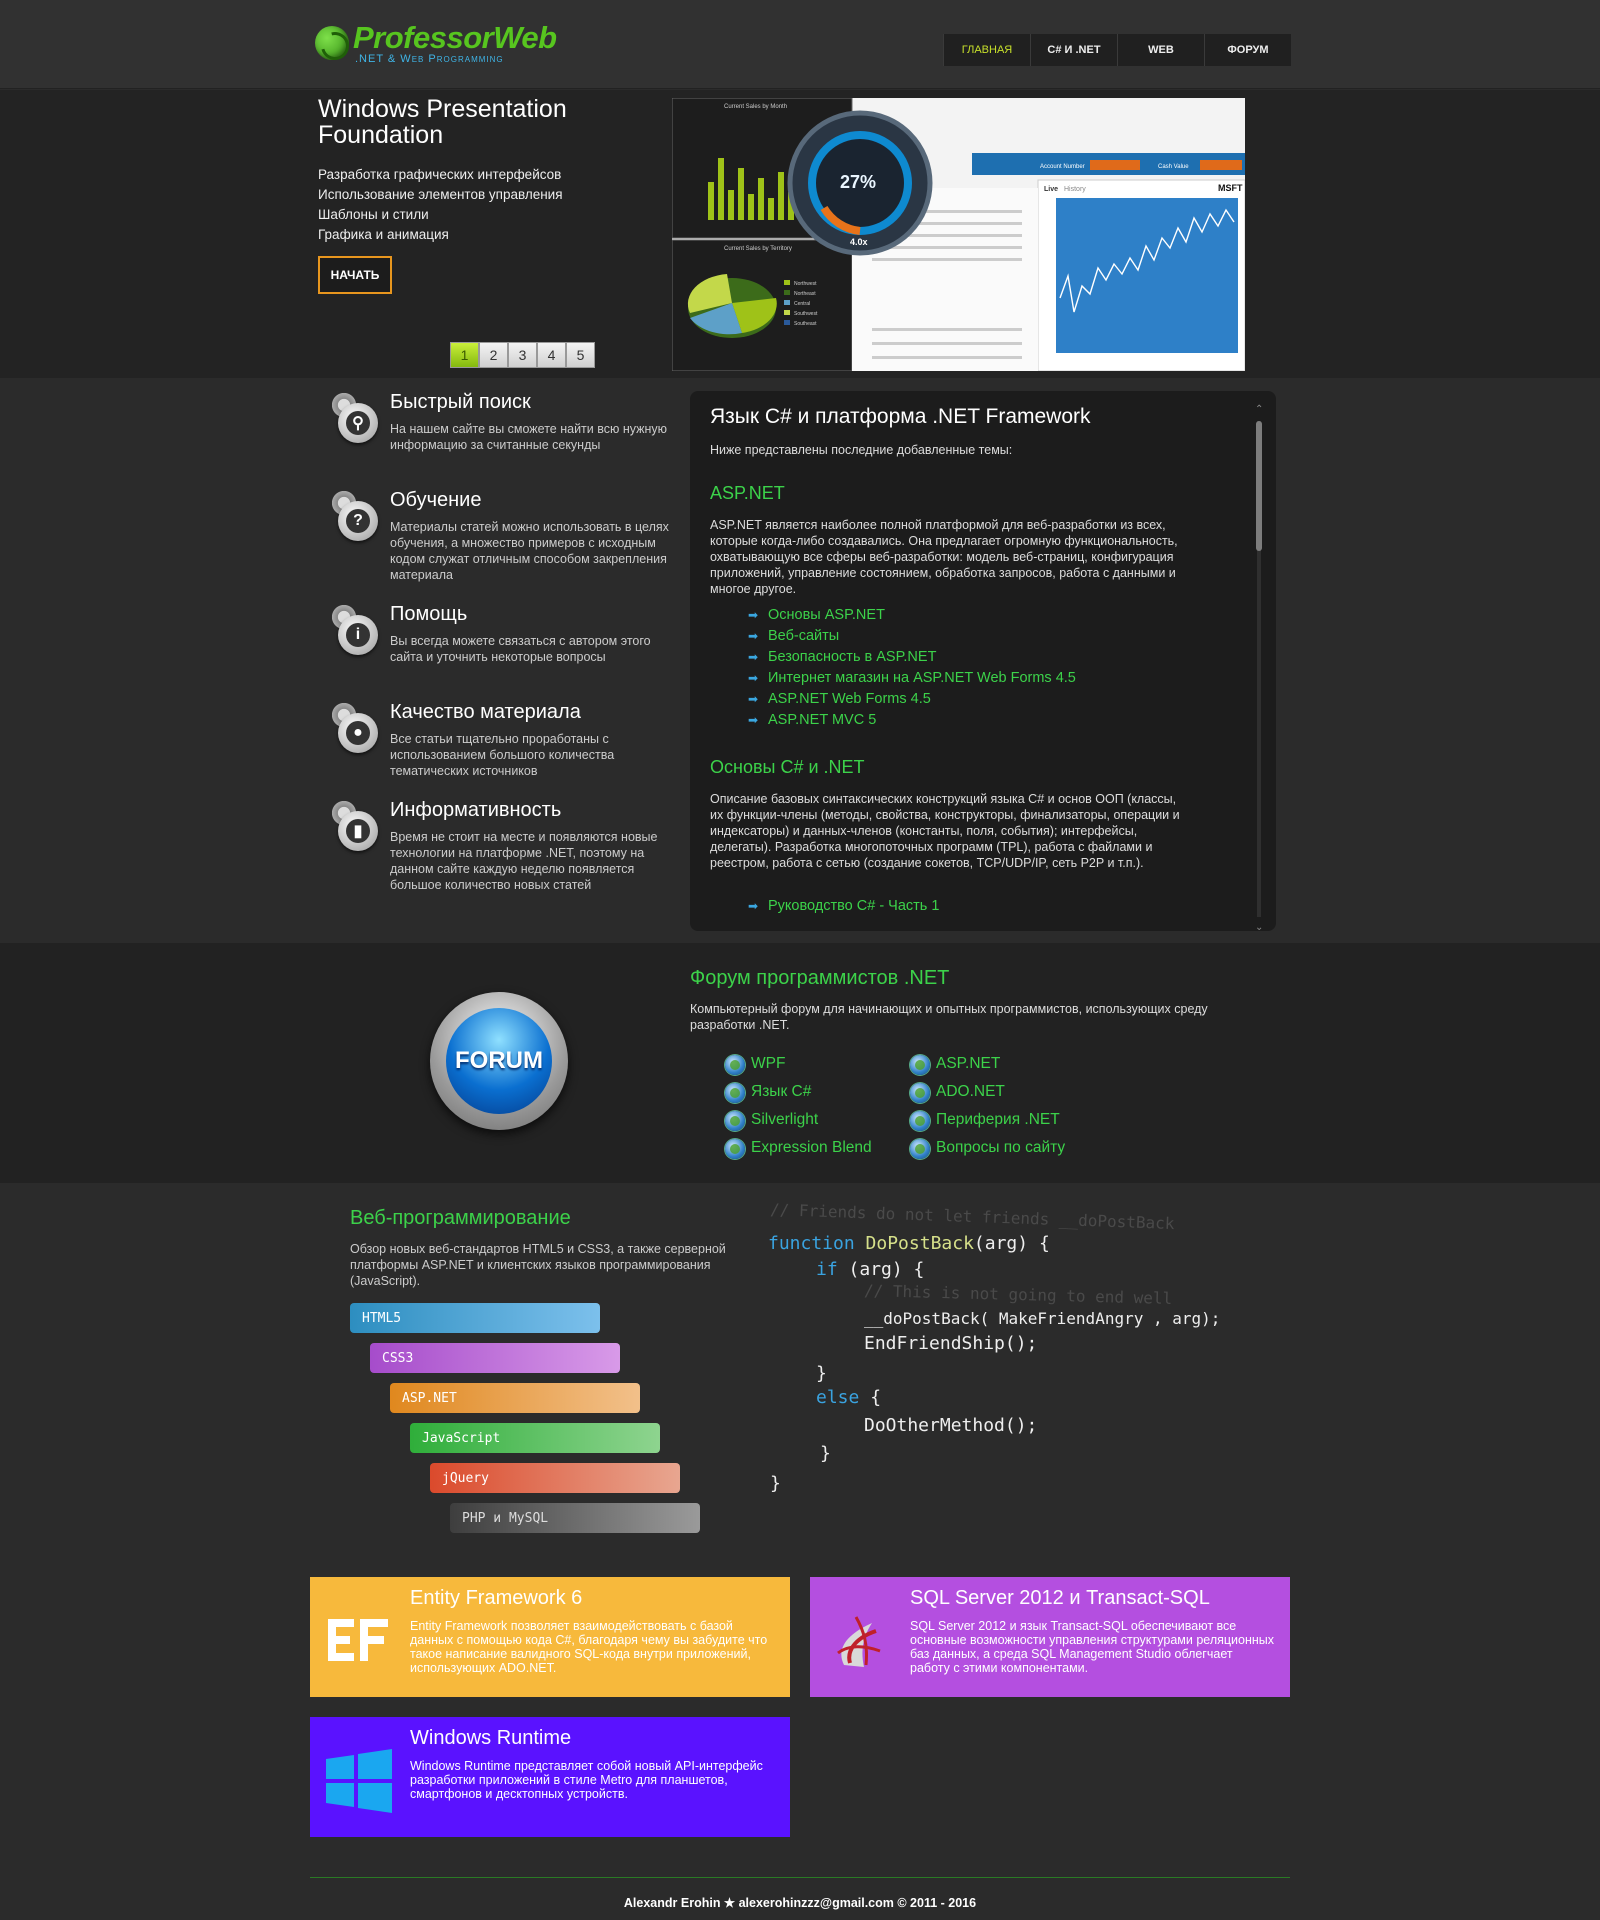 This screenshot has width=1600, height=1920. I want to click on chart2-title: Current Sales by Territory, so click(758, 249).